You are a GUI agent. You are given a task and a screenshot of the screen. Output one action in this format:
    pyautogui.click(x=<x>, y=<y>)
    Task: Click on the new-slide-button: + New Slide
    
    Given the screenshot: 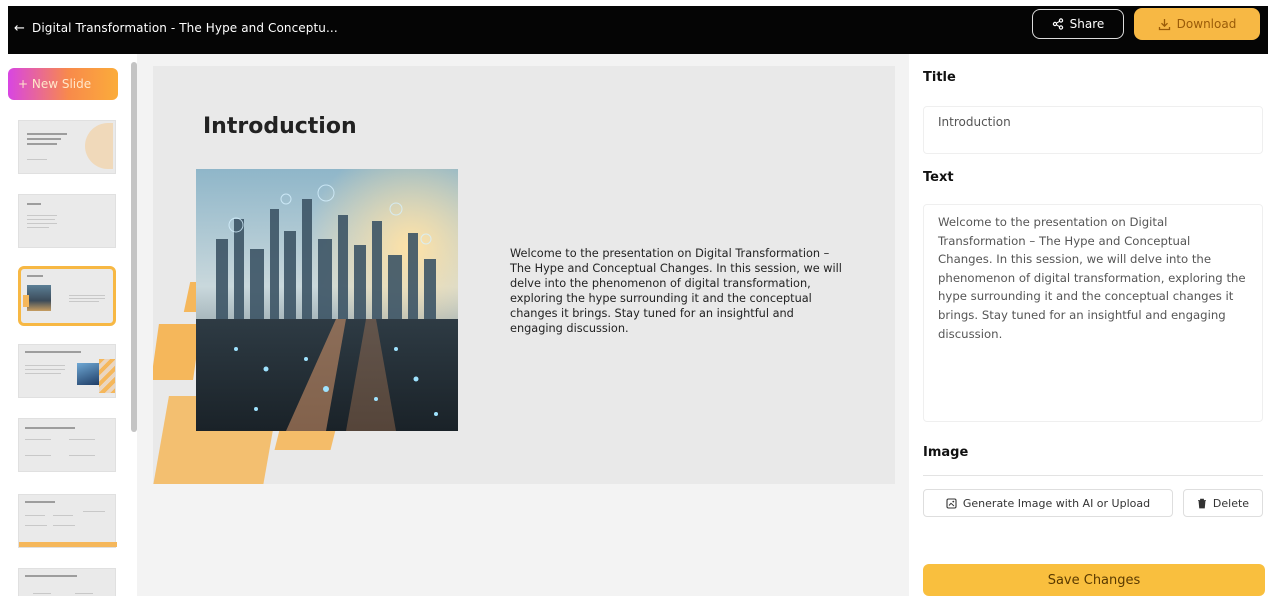 What is the action you would take?
    pyautogui.click(x=63, y=84)
    